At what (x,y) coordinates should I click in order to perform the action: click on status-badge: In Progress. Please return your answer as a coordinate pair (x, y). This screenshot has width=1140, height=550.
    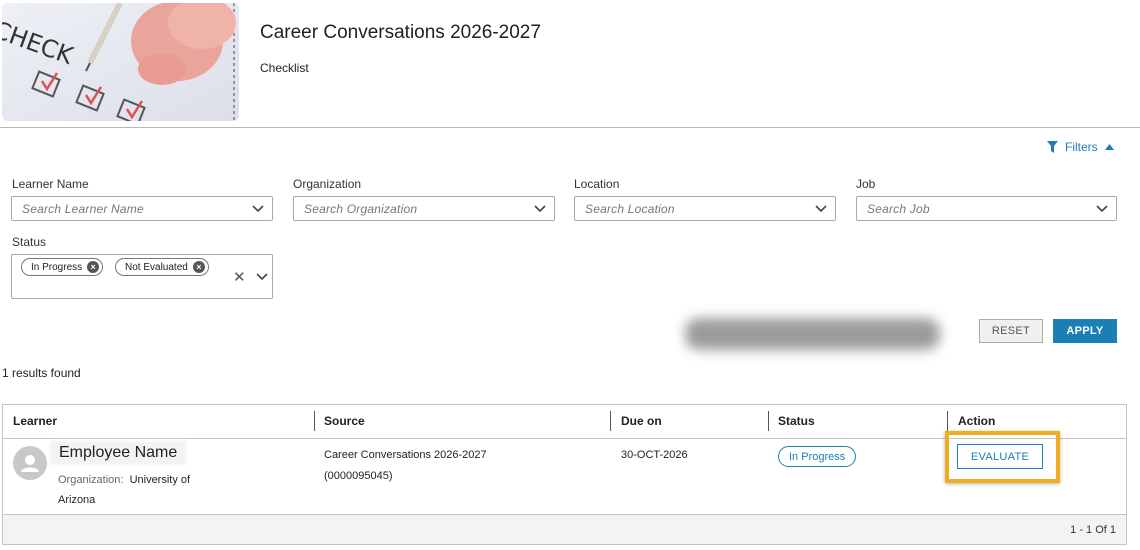
    Looking at the image, I should click on (817, 456).